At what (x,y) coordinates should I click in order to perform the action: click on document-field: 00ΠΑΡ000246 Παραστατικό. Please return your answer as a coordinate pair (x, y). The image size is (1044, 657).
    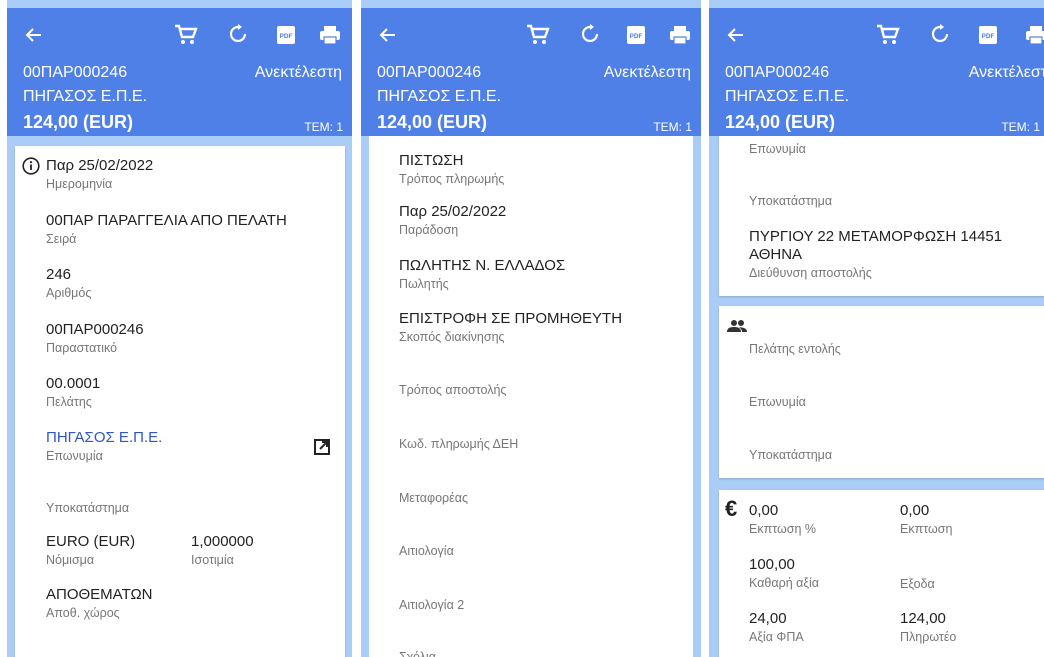
    Looking at the image, I should click on (95, 338).